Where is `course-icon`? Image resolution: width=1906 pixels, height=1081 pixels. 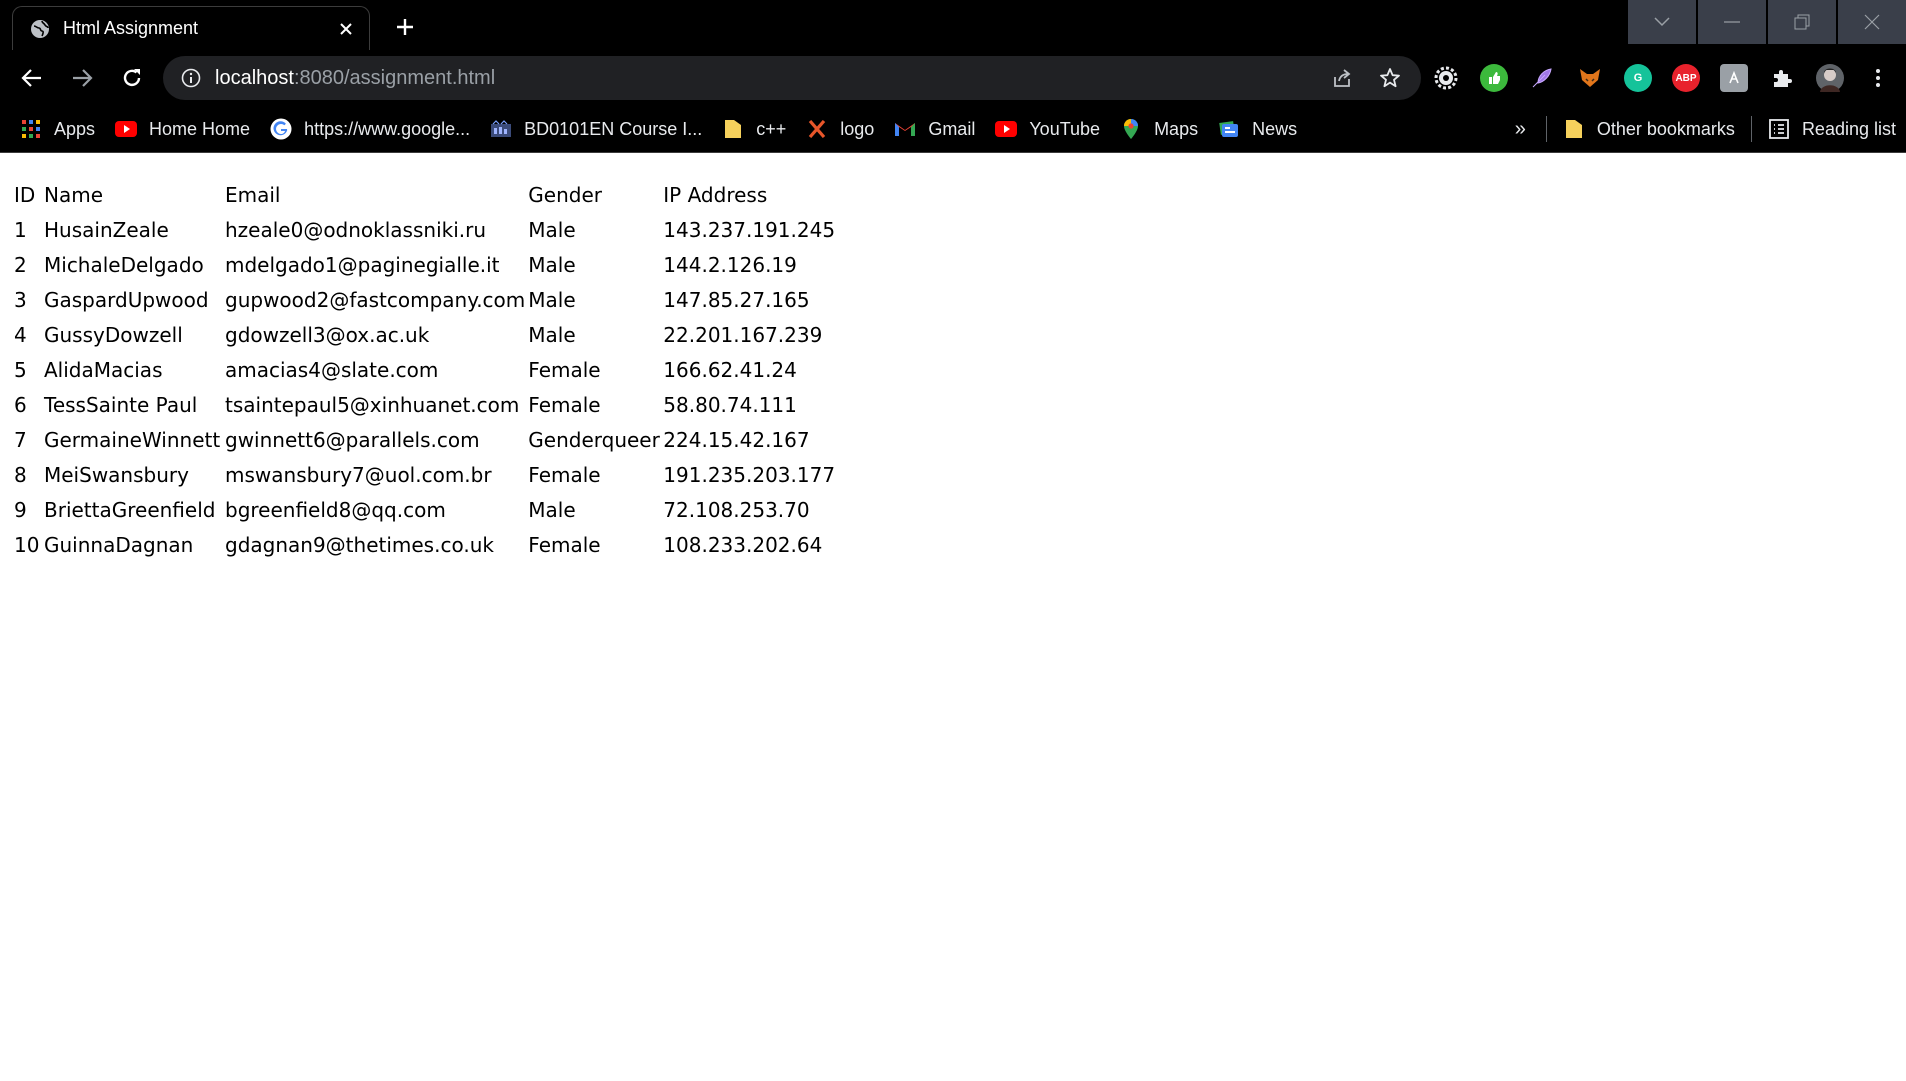 course-icon is located at coordinates (501, 129).